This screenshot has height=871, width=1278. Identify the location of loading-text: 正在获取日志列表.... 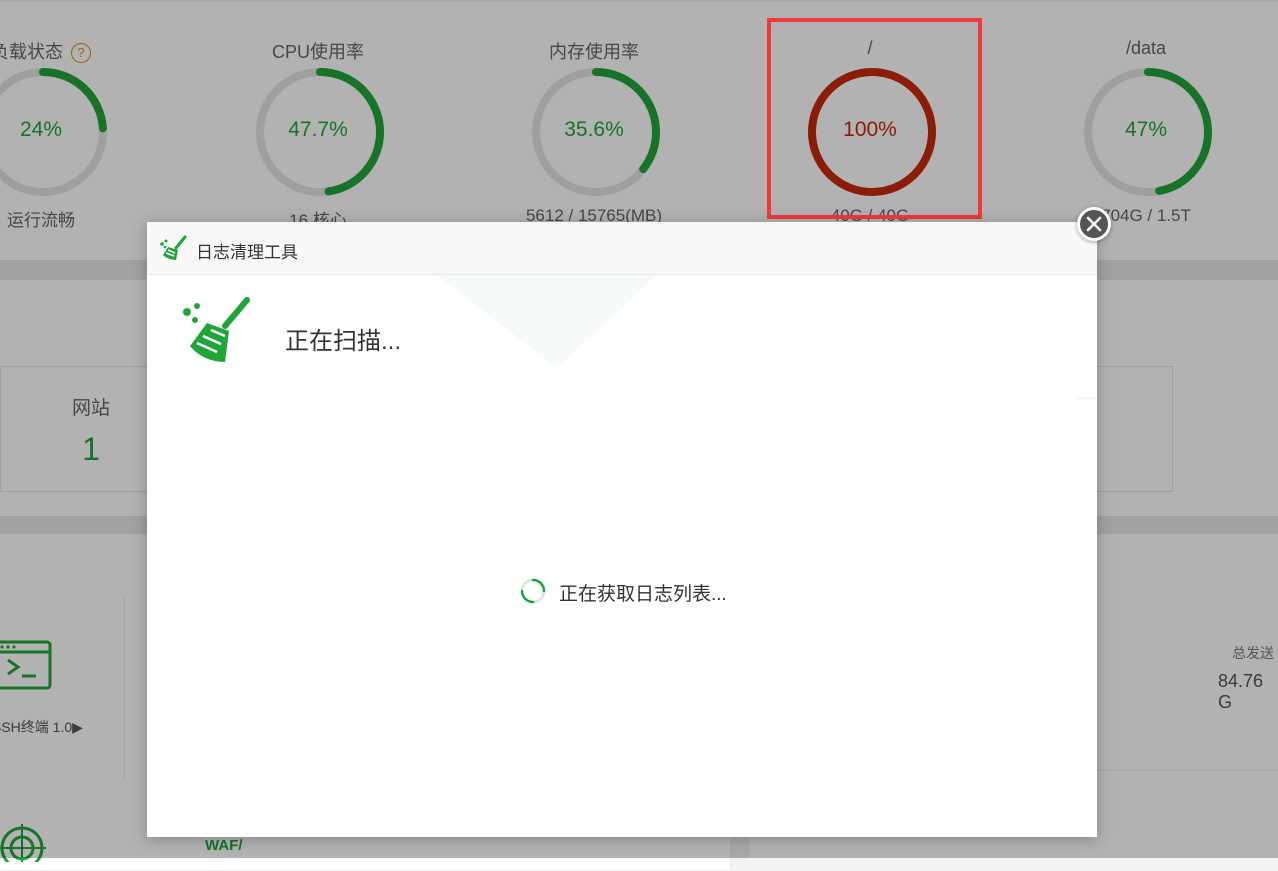
(643, 594).